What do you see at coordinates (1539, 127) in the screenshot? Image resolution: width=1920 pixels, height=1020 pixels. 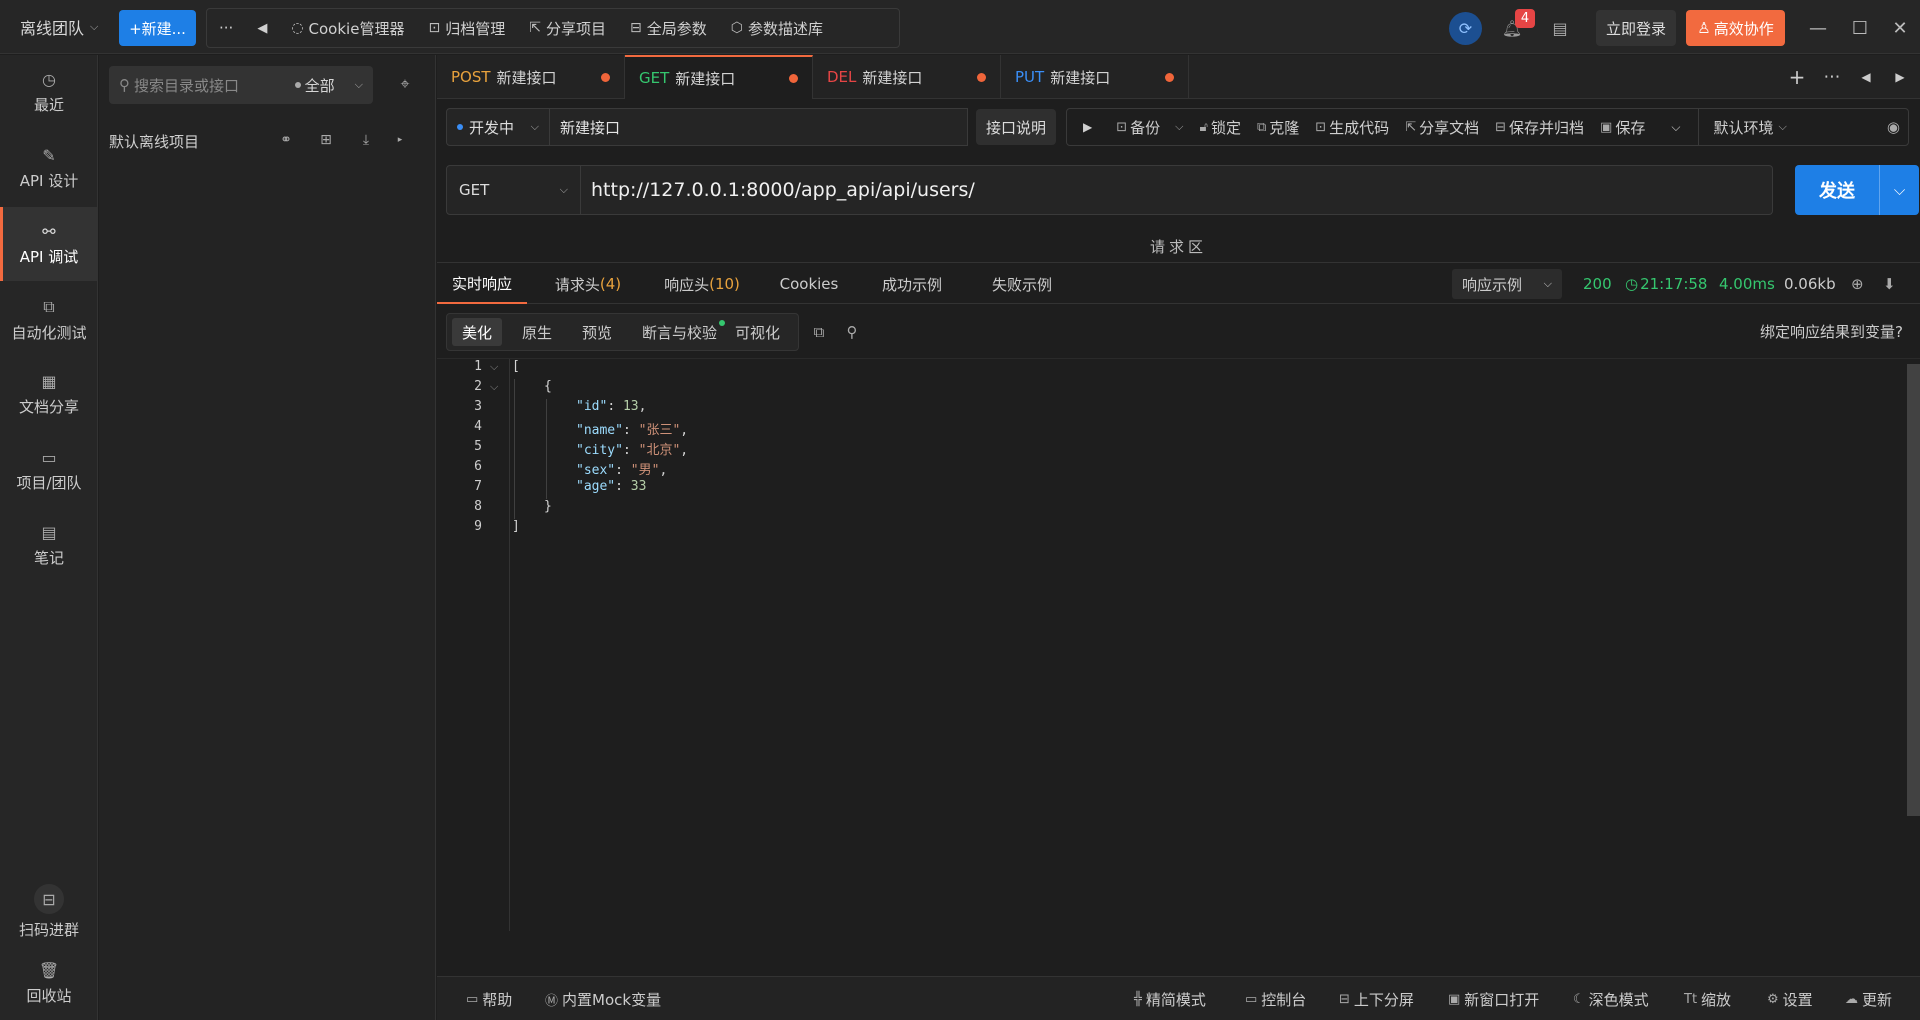 I see `save-archive-button: ⊟ 保存并归档` at bounding box center [1539, 127].